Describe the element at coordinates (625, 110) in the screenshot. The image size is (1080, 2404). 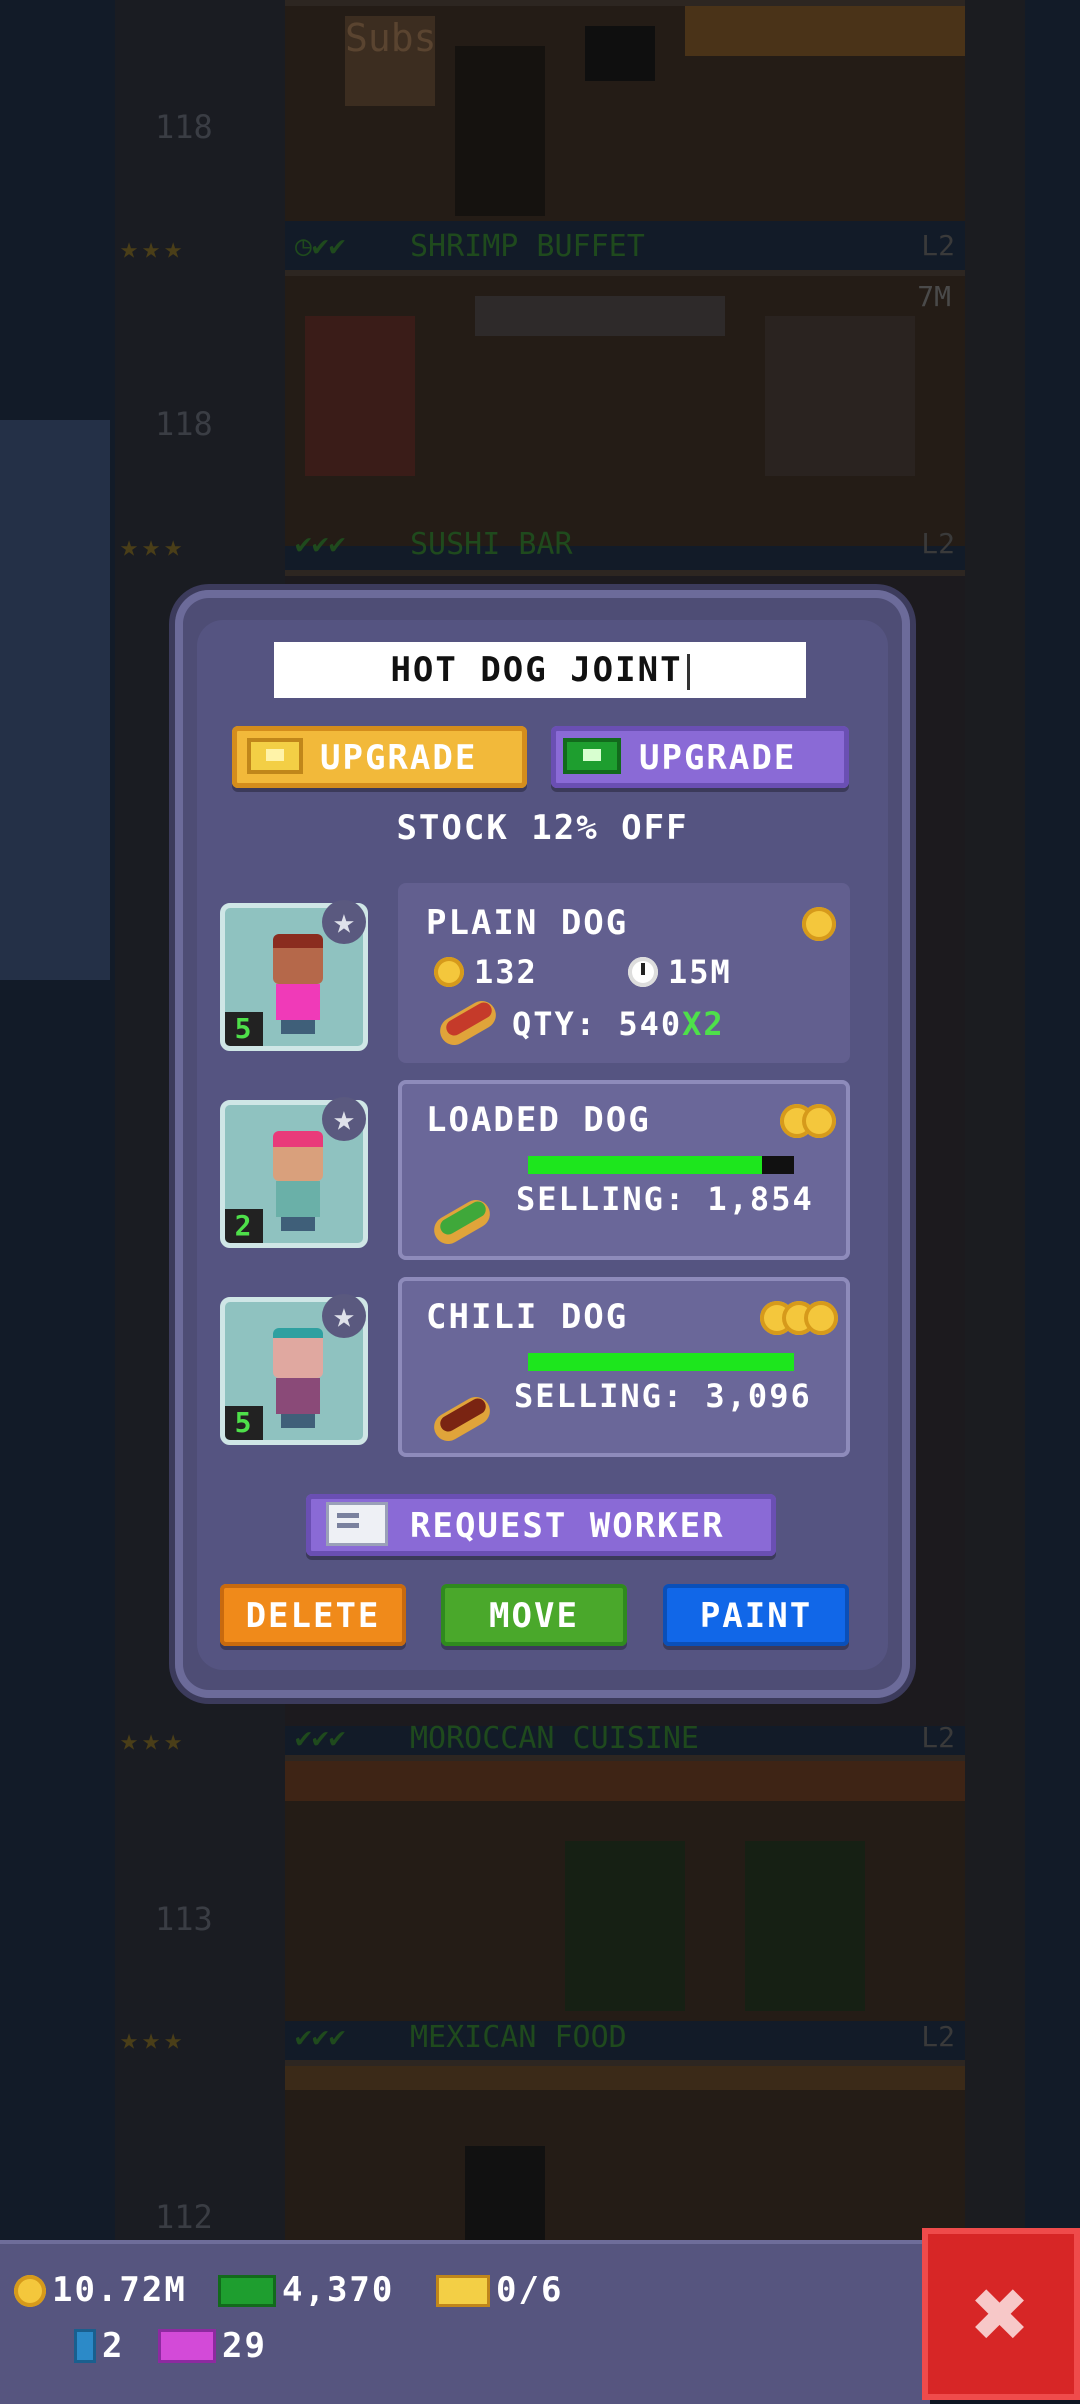
I see `floor-room: Subs` at that location.